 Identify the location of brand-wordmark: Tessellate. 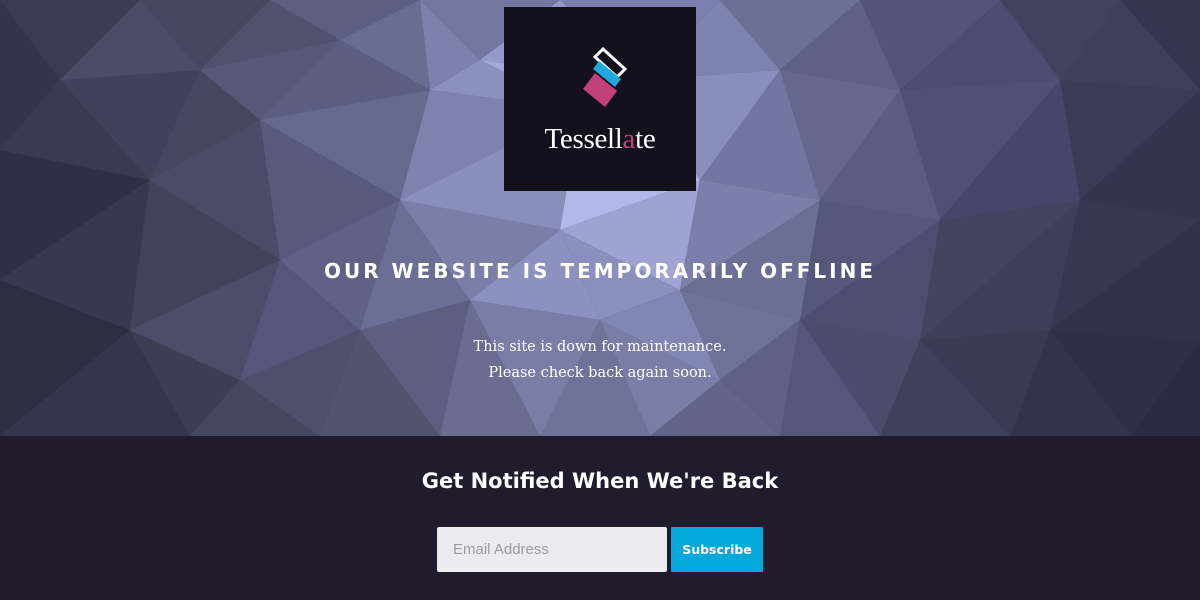
(600, 139).